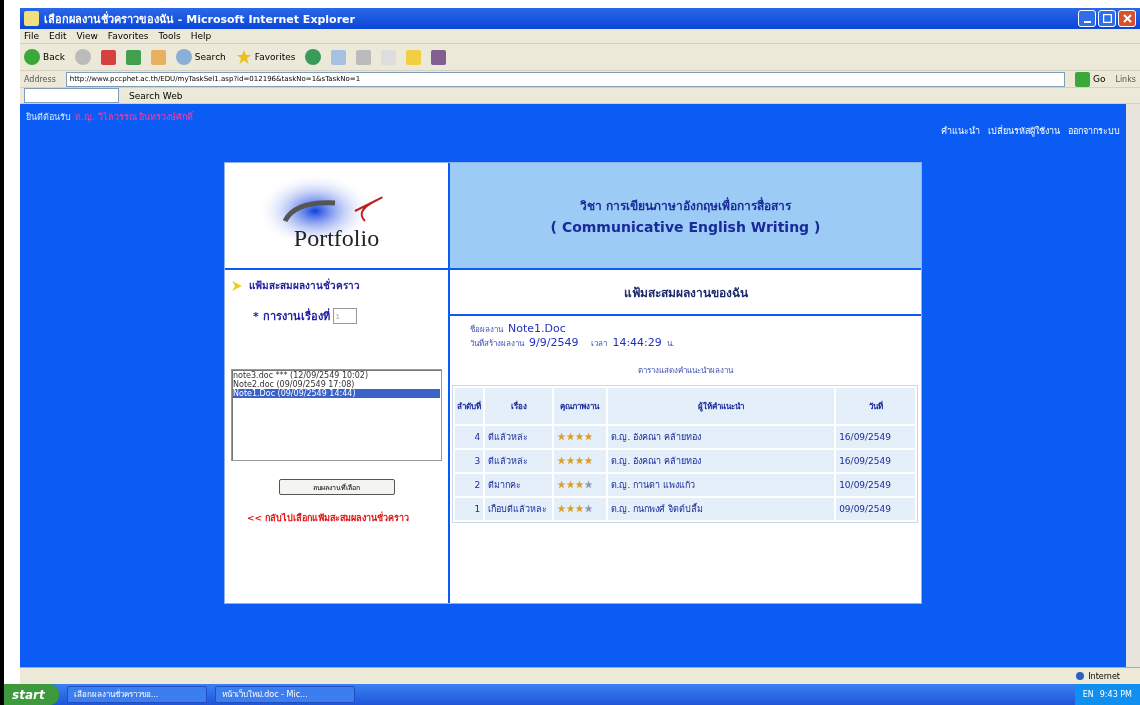 Image resolution: width=1140 pixels, height=705 pixels. Describe the element at coordinates (960, 131) in the screenshot. I see `nav-link: คำแนะนำ` at that location.